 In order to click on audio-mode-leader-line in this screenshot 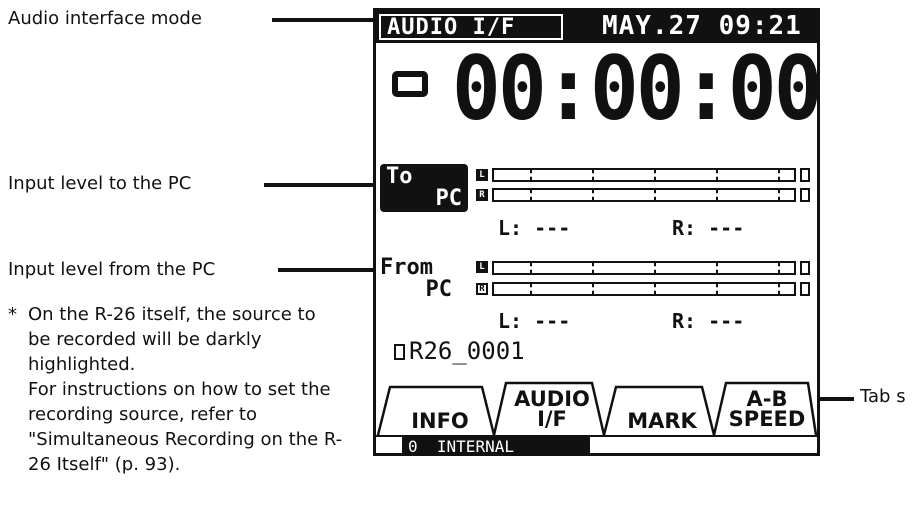, I will do `click(324, 20)`.